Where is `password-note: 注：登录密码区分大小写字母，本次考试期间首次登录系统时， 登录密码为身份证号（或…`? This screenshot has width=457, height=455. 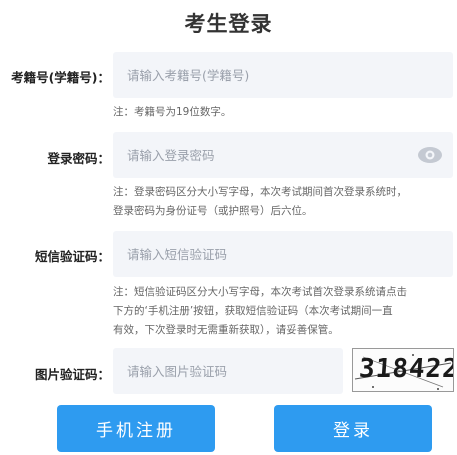 password-note: 注：登录密码区分大小写字母，本次考试期间首次登录系统时， 登录密码为身份证号（或… is located at coordinates (283, 202).